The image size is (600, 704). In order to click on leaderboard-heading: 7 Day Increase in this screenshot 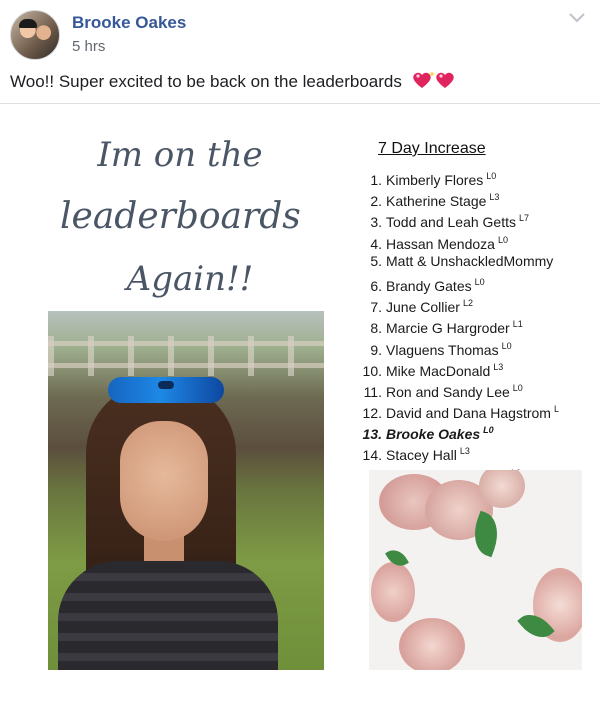, I will do `click(432, 148)`.